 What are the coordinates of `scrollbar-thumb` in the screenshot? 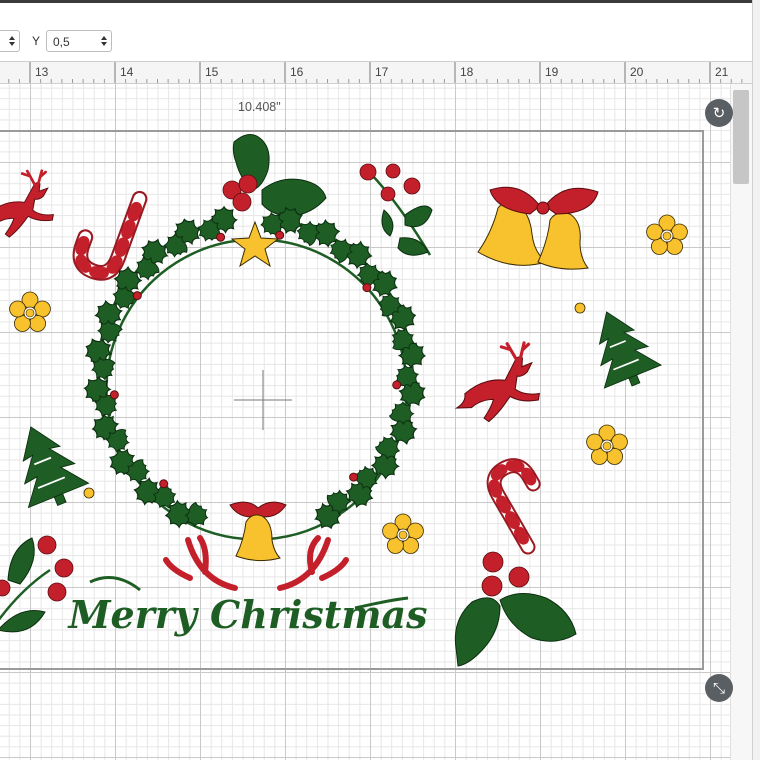 It's located at (741, 137).